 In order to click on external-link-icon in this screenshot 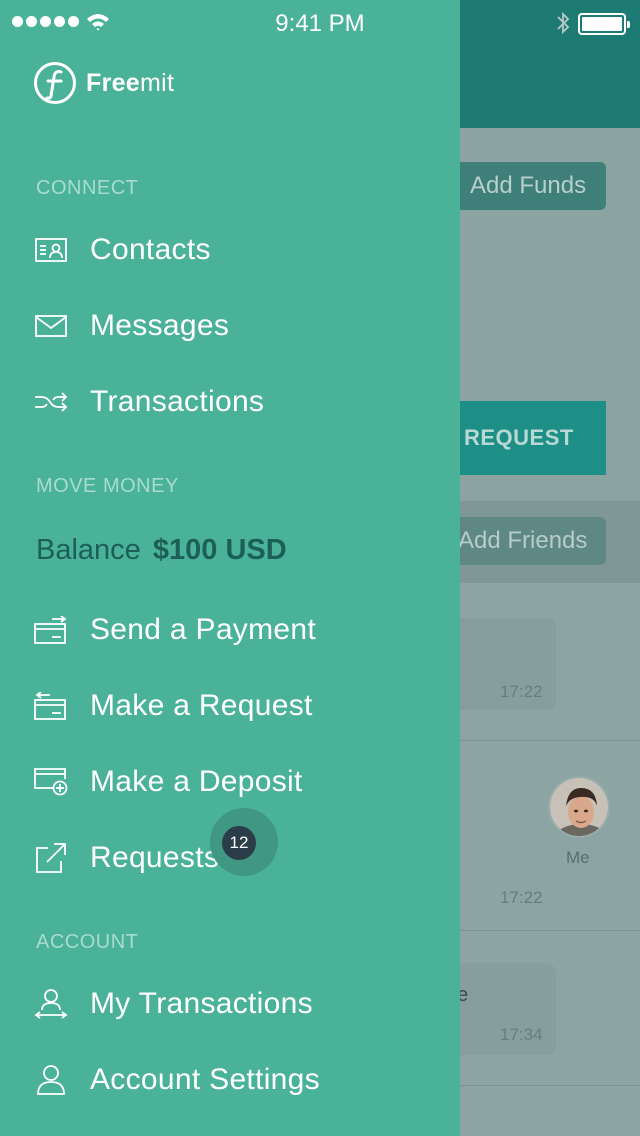, I will do `click(51, 858)`.